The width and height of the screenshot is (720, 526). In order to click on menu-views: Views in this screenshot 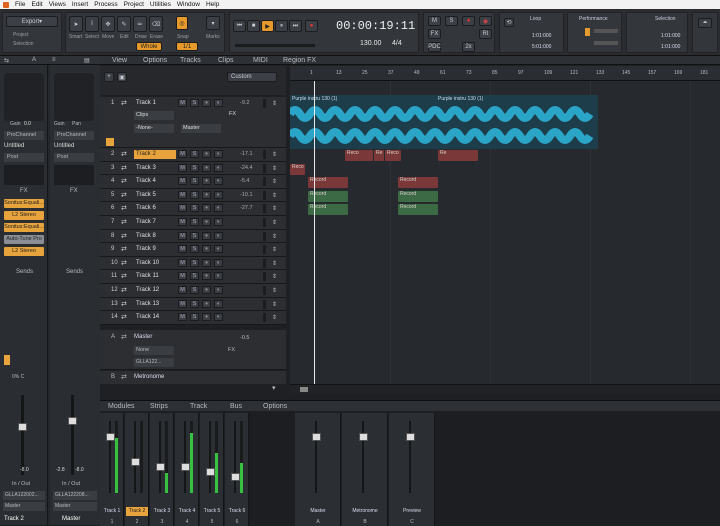, I will do `click(57, 4)`.